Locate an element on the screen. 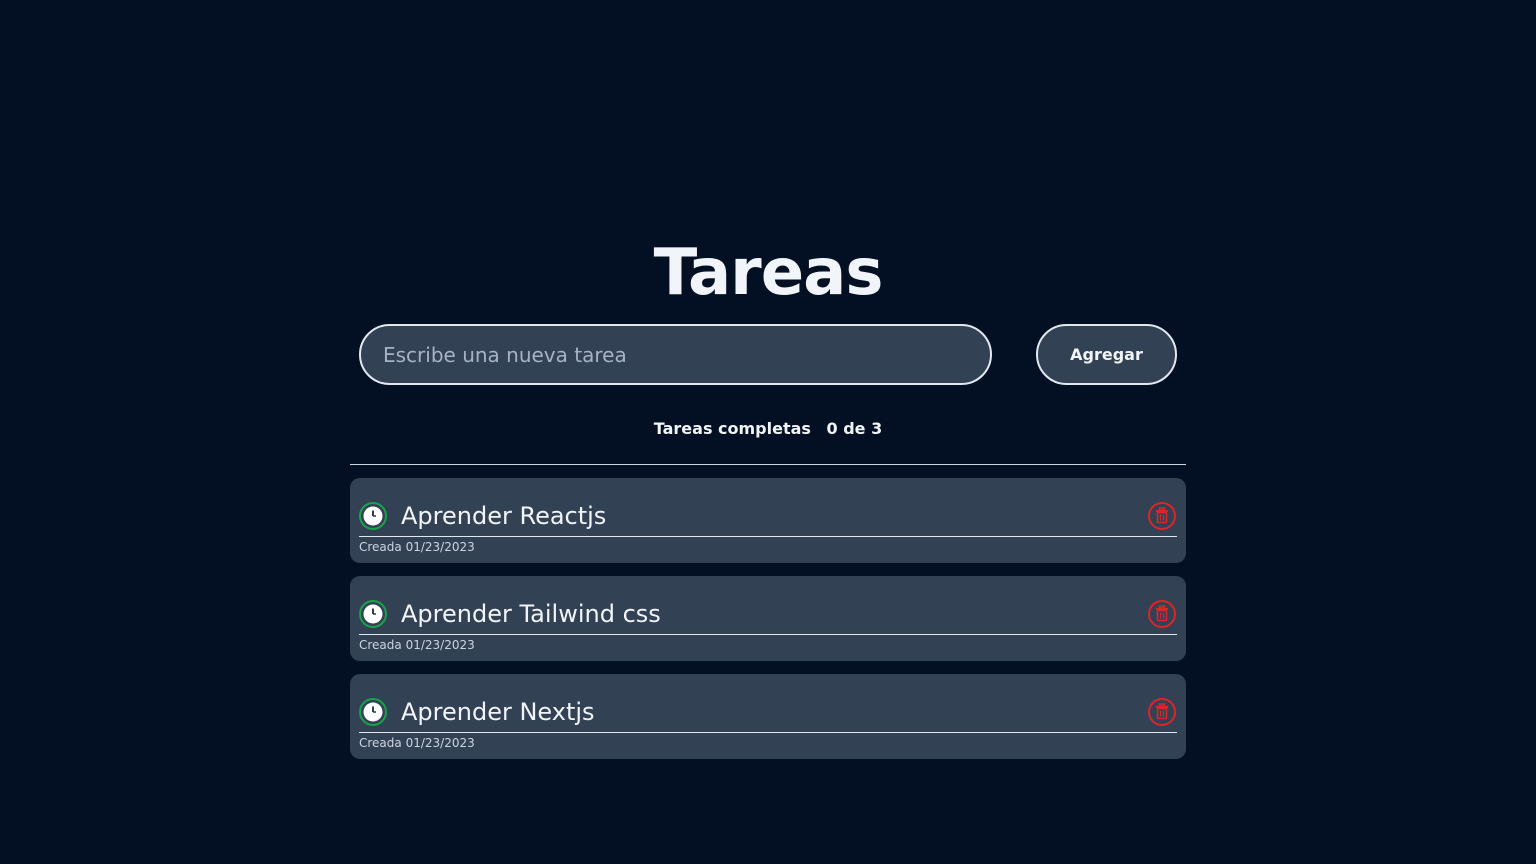 This screenshot has height=864, width=1536. new-task-input is located at coordinates (675, 354).